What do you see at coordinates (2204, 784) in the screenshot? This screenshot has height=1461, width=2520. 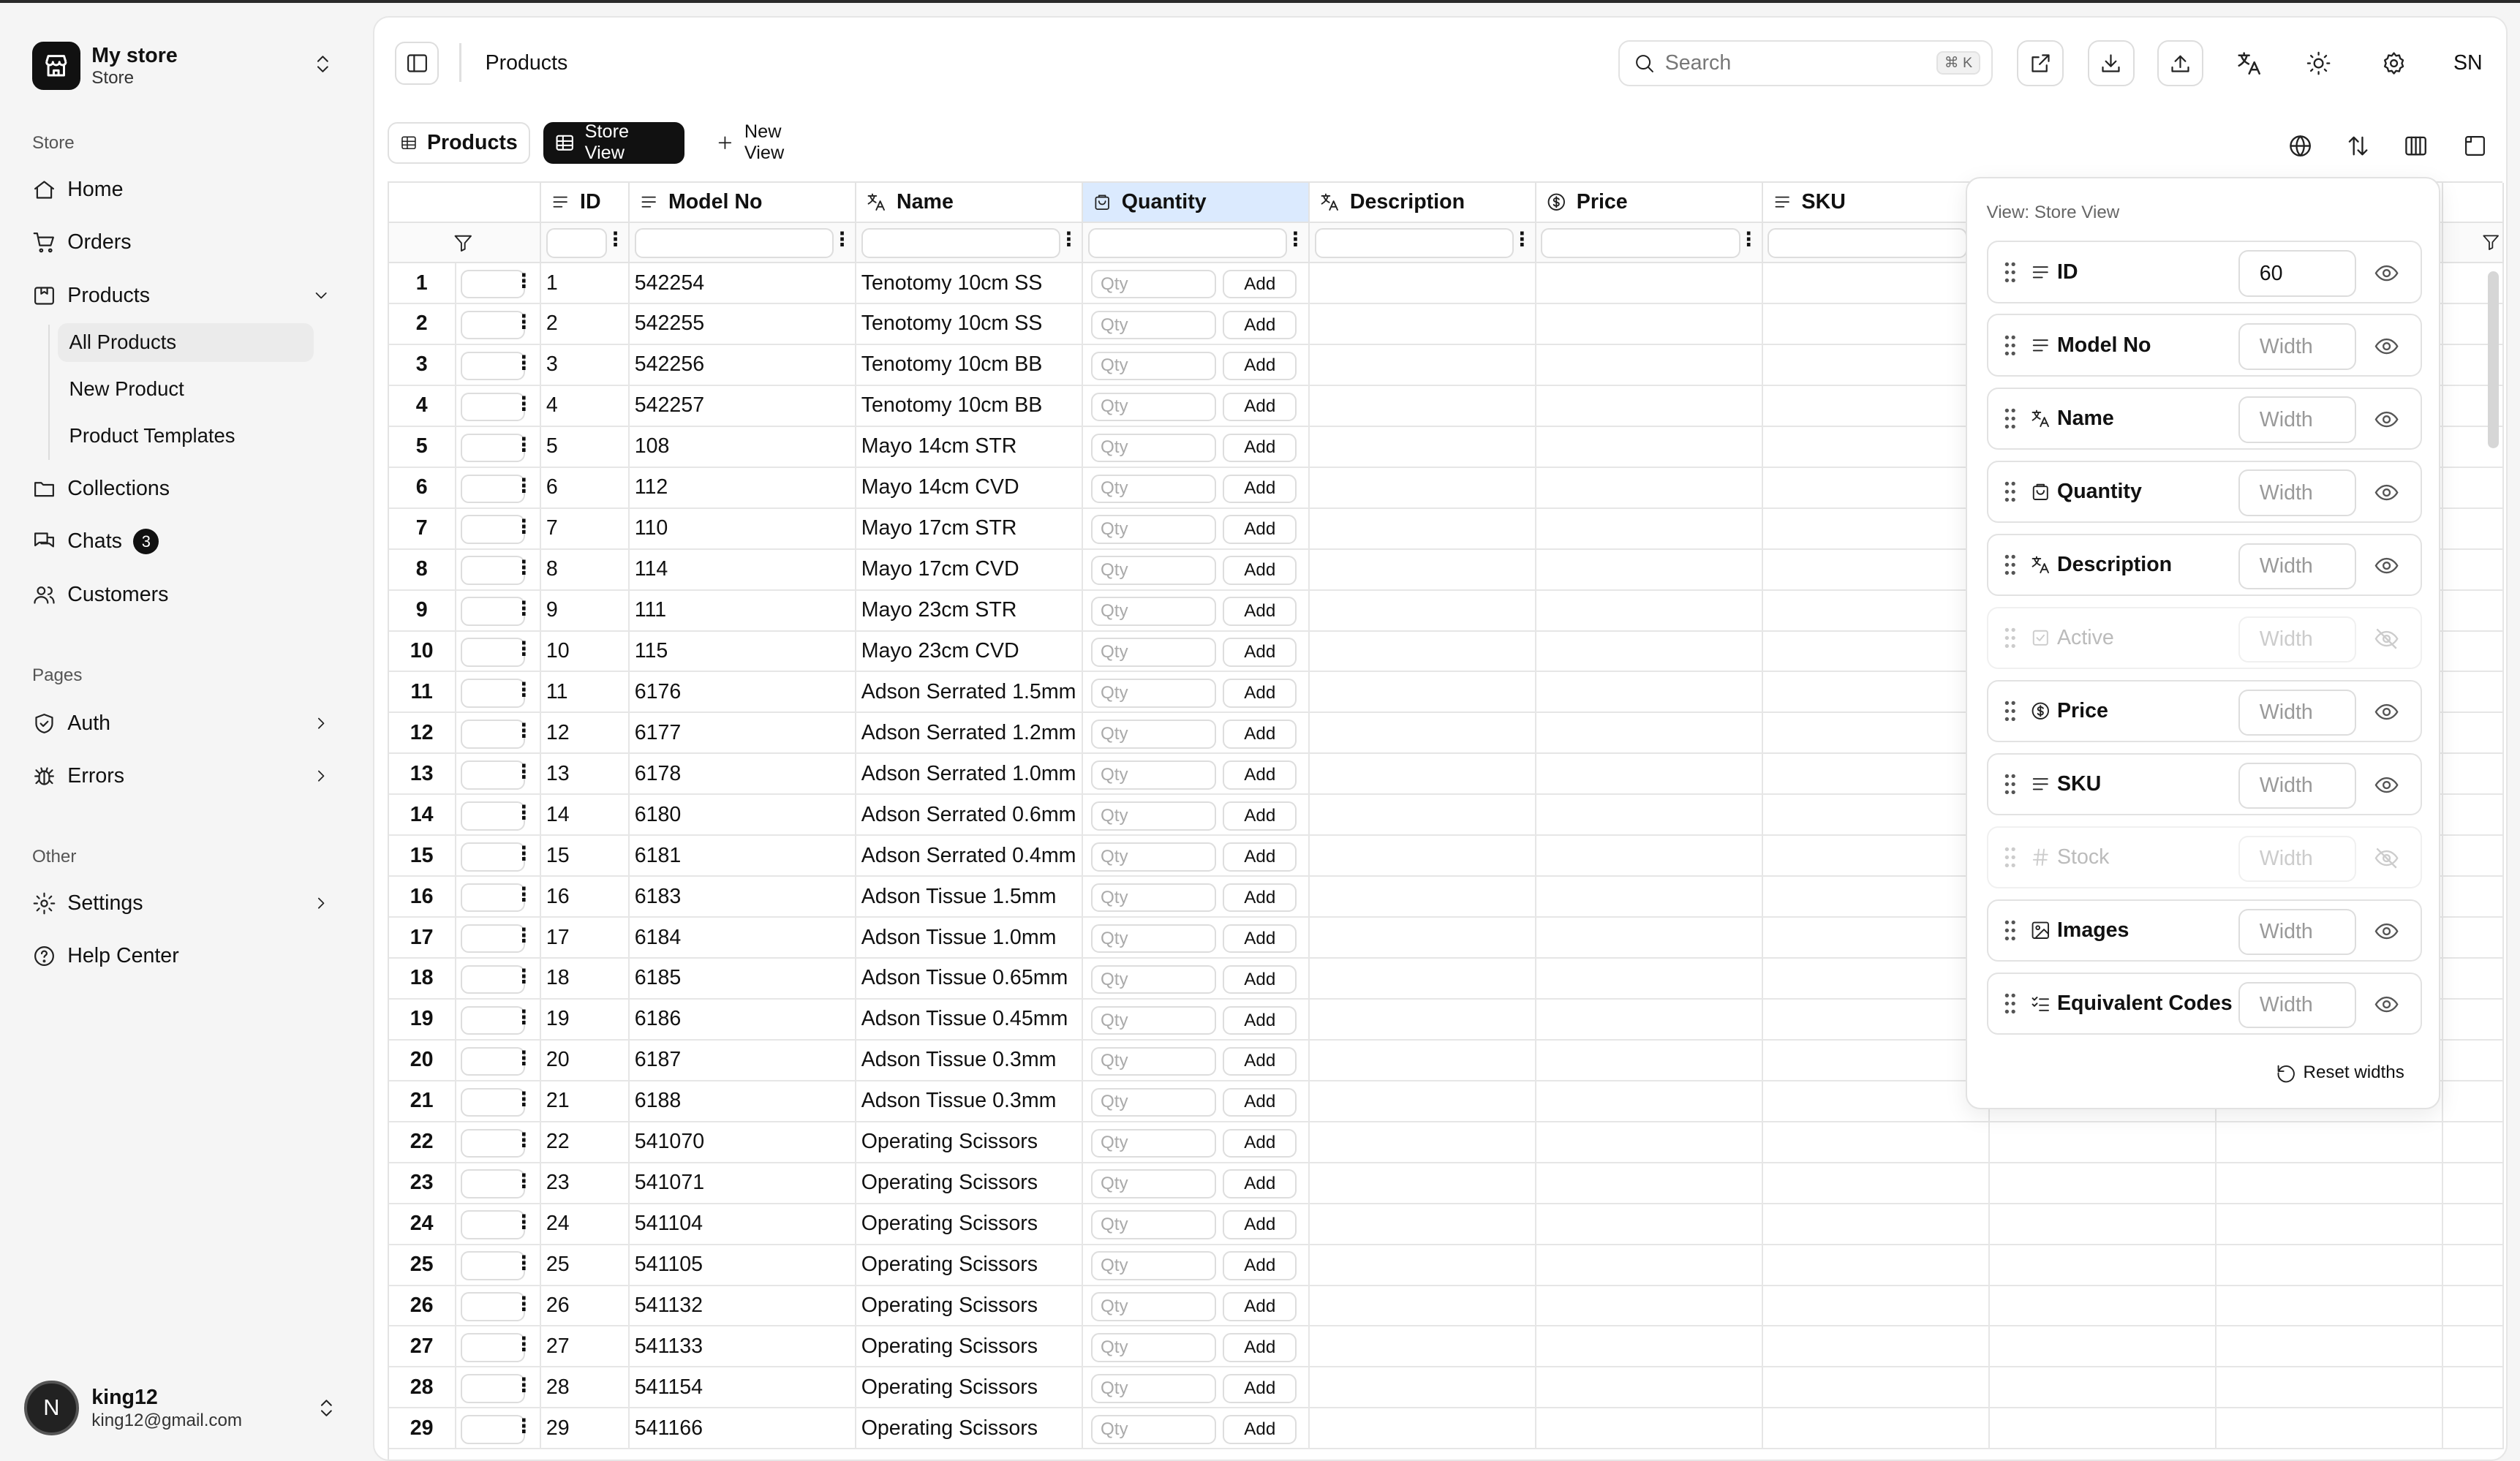 I see `column-setting-row: SKU Width` at bounding box center [2204, 784].